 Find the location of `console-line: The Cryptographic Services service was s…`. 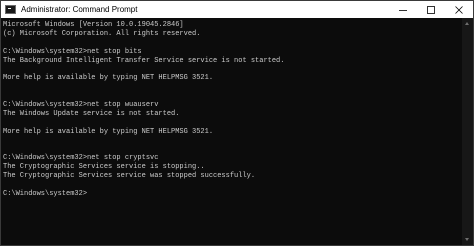

console-line: The Cryptographic Services service was s… is located at coordinates (129, 176).